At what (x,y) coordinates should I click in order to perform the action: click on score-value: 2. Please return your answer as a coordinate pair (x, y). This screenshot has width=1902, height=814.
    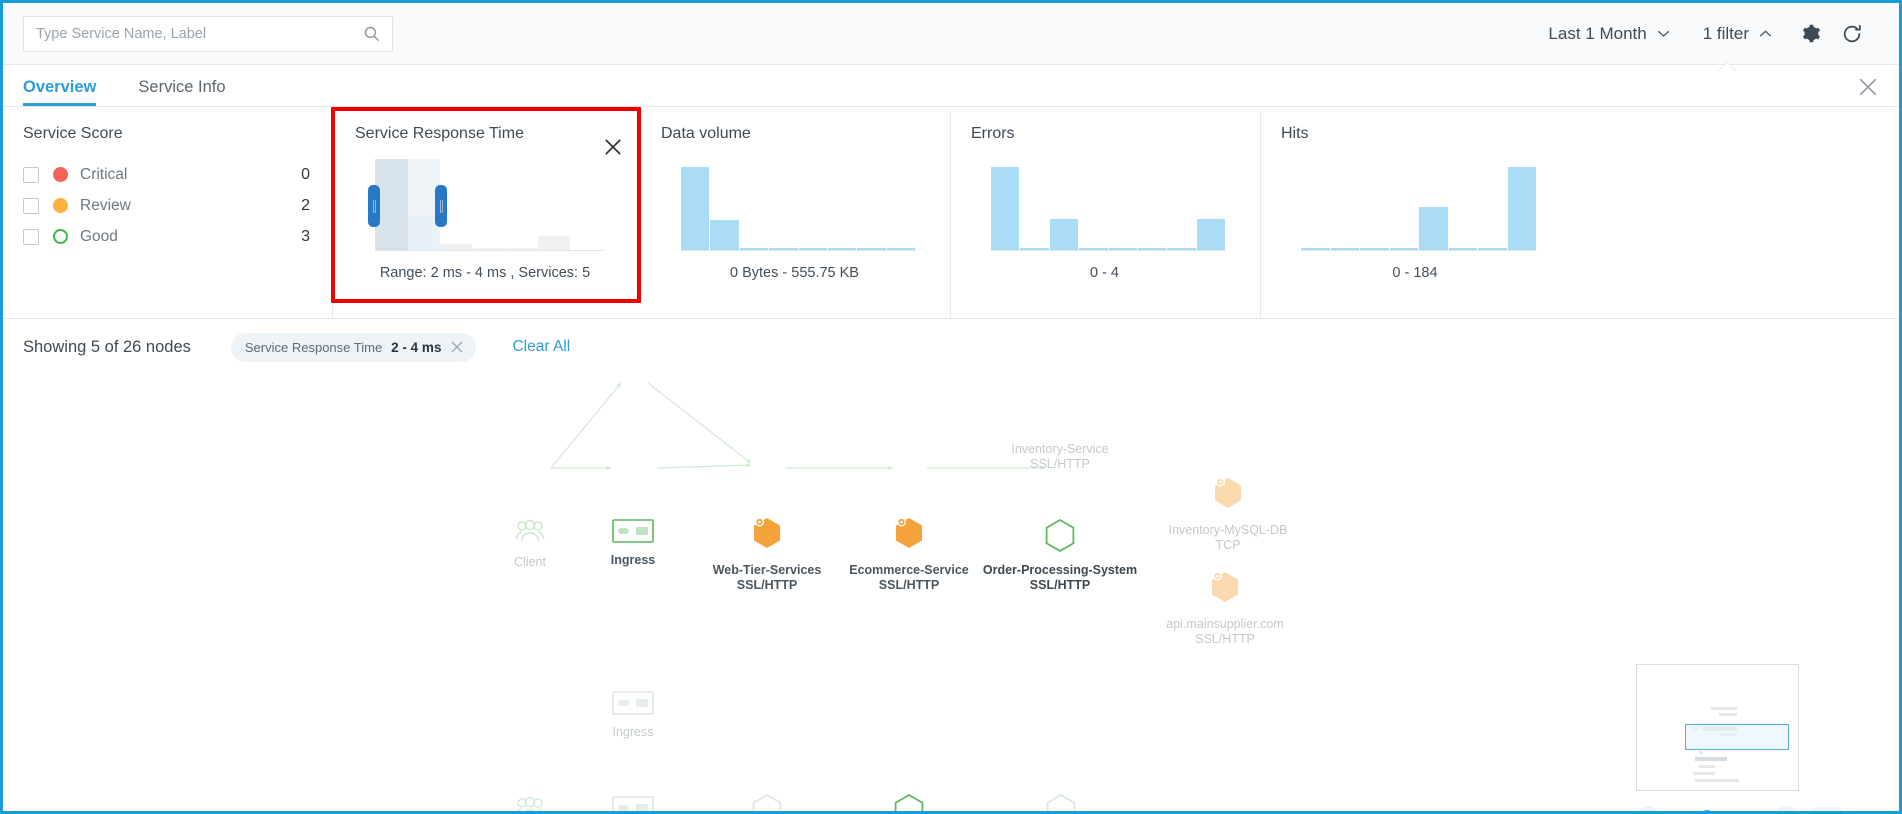
    Looking at the image, I should click on (305, 205).